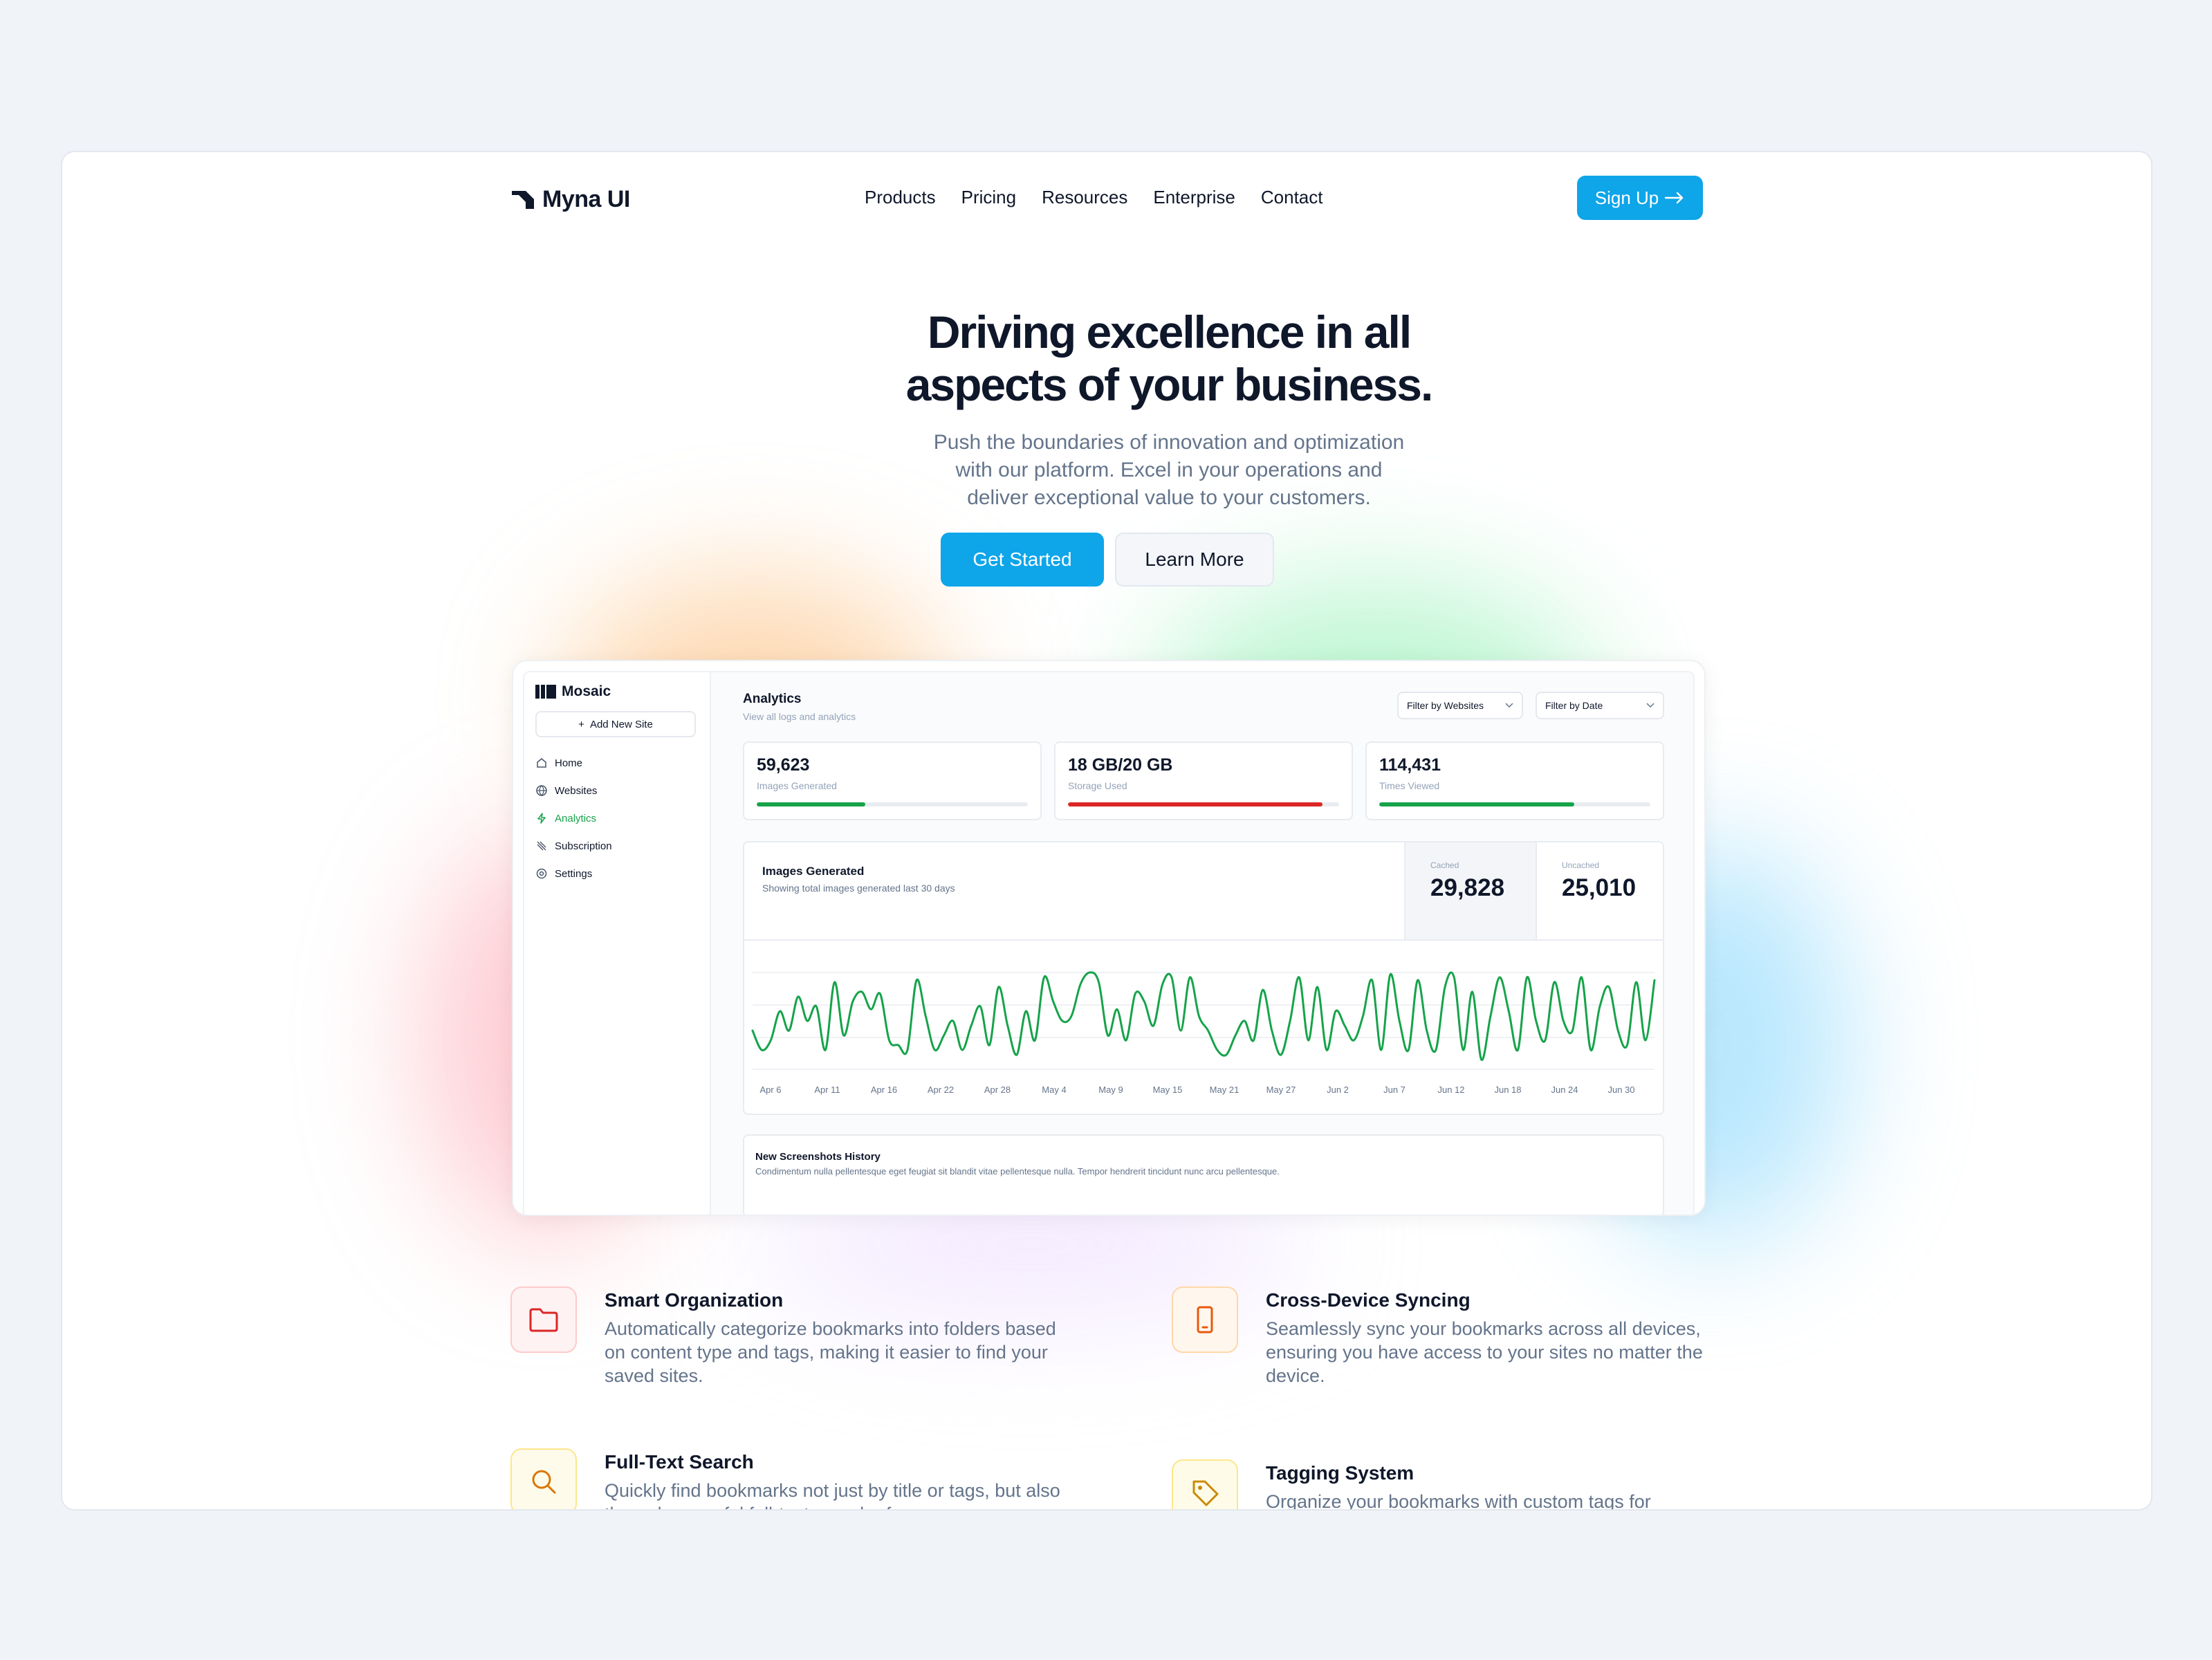  I want to click on nav-pricing: Pricing, so click(989, 197).